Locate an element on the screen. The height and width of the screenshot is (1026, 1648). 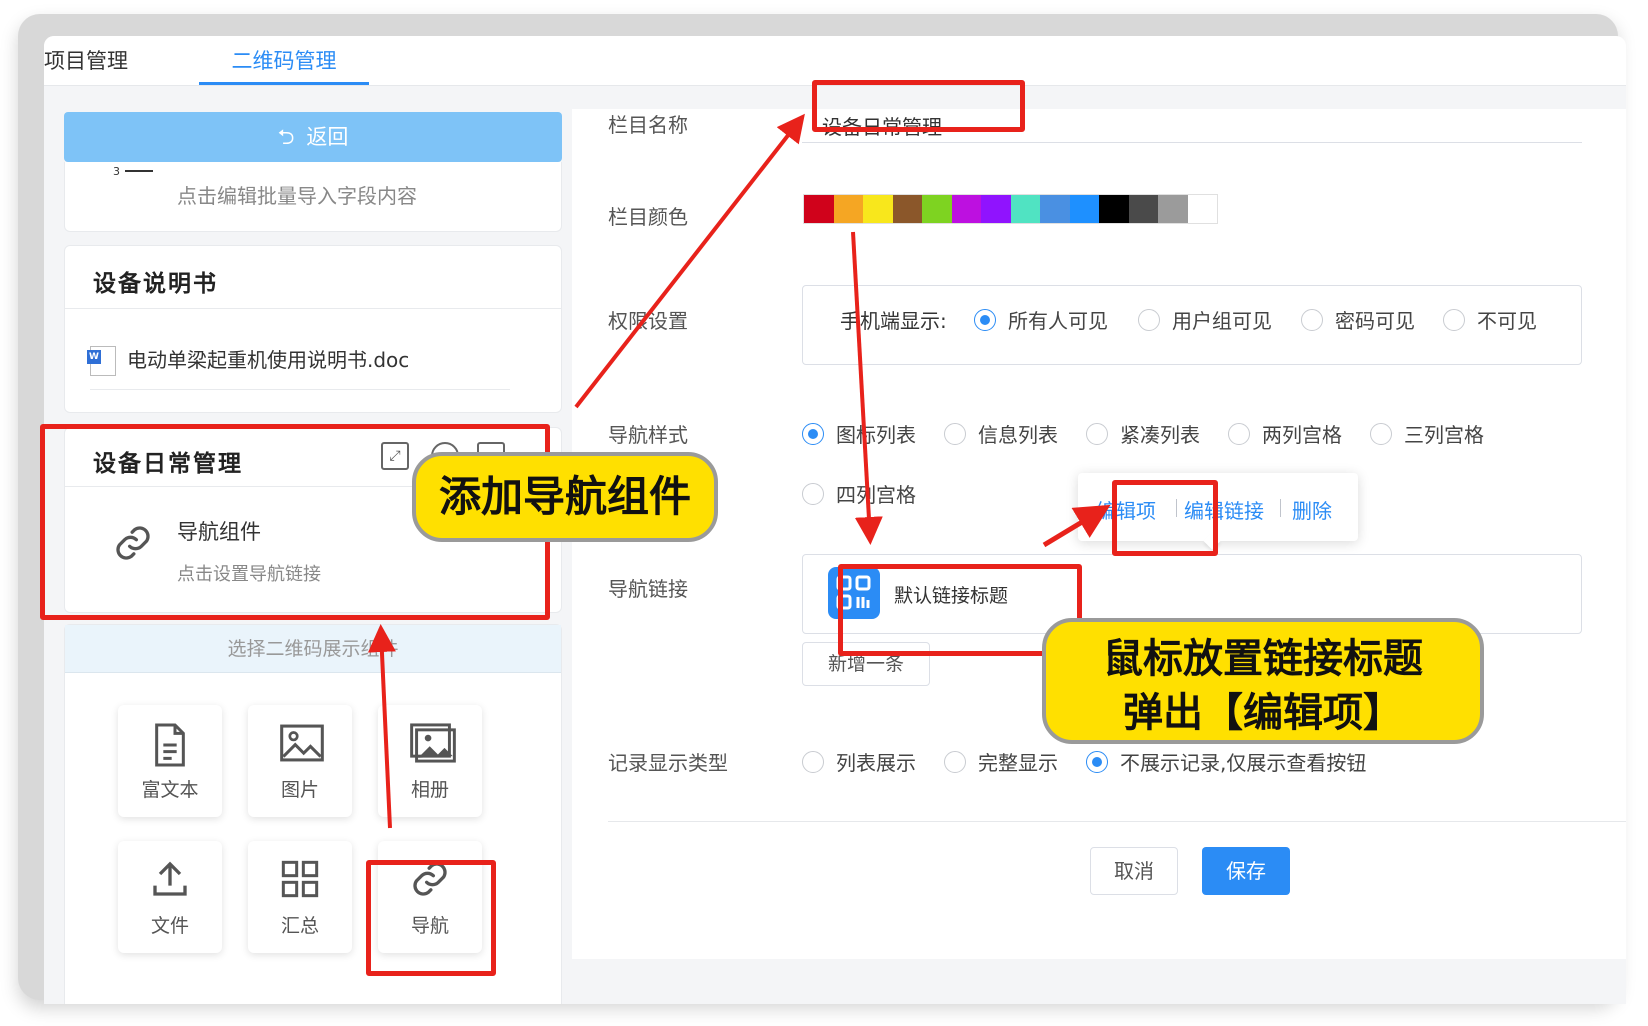
active-tab-indicator is located at coordinates (284, 83).